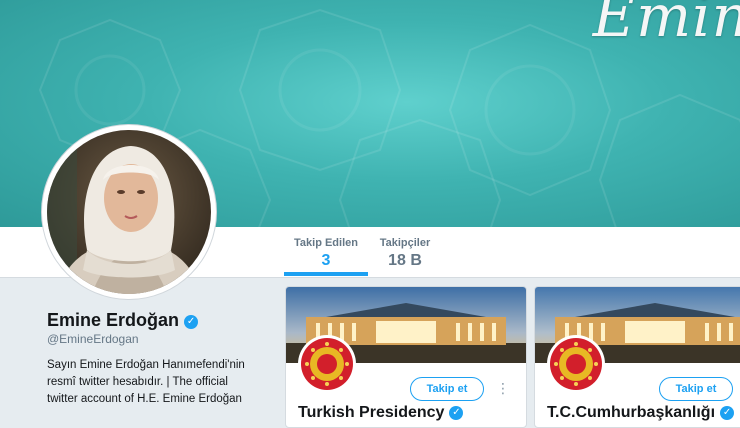 The image size is (740, 428). I want to click on more-options-icon: ⋮, so click(503, 388).